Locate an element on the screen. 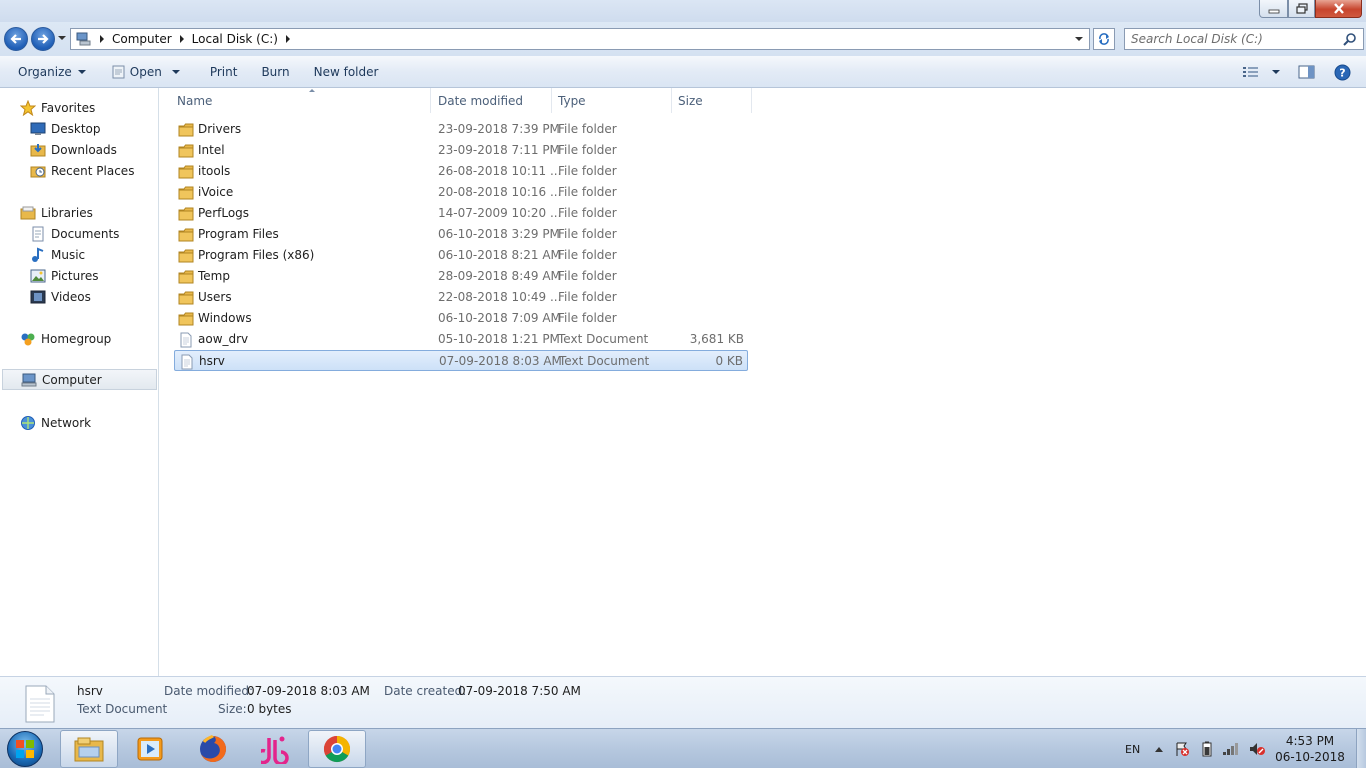  nav-favorites: Favorites is located at coordinates (79, 107).